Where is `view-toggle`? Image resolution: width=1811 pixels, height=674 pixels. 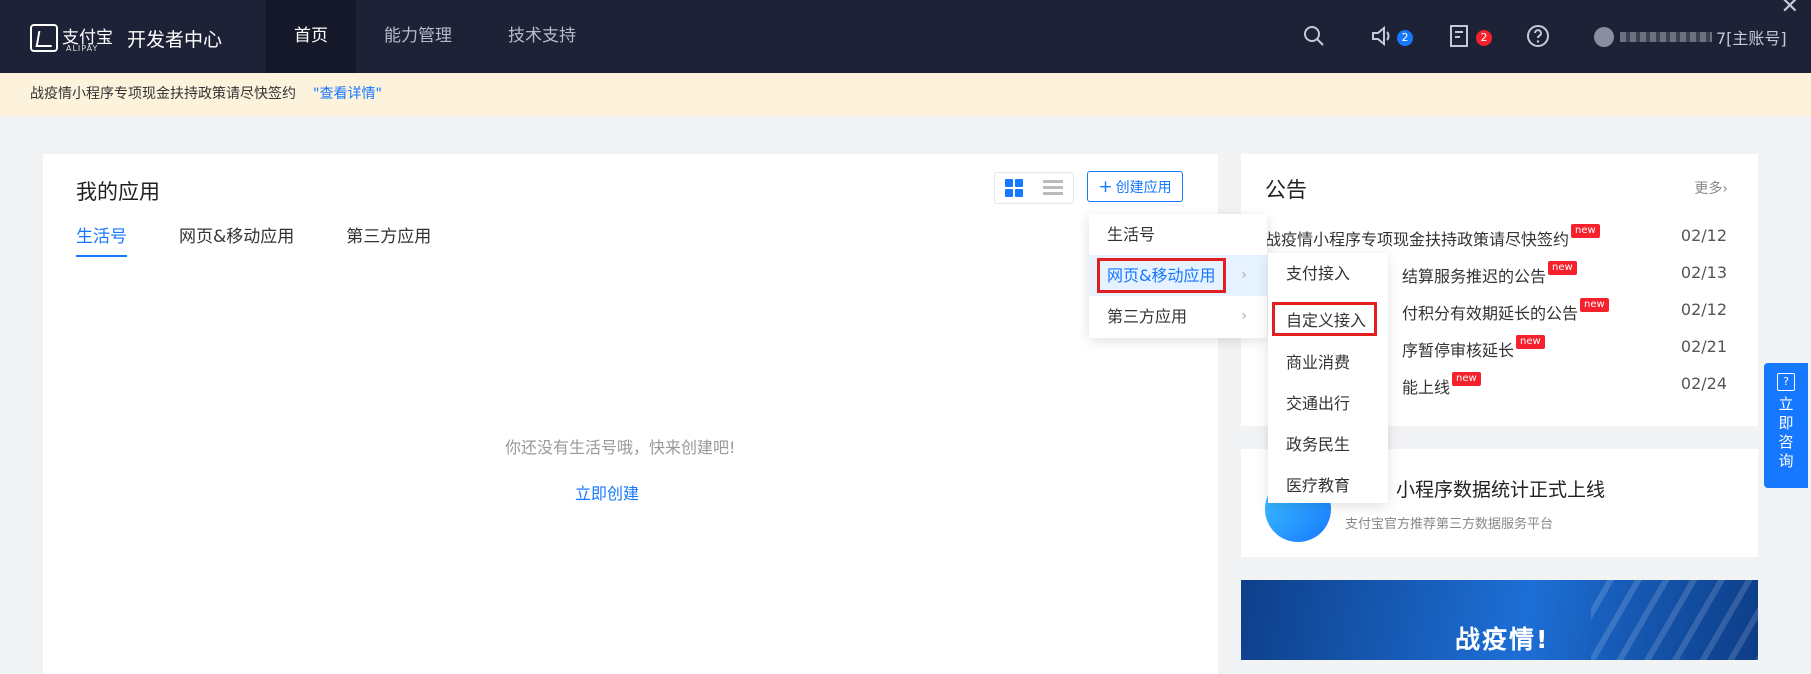
view-toggle is located at coordinates (1034, 188).